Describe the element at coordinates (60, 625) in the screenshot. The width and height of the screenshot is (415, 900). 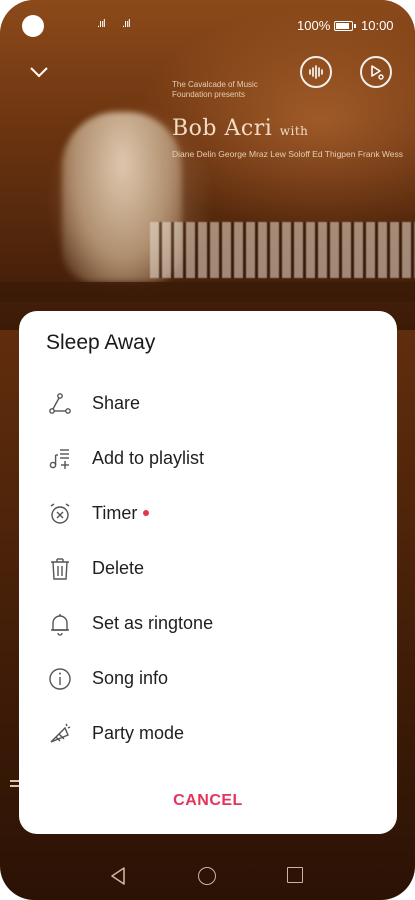
I see `bell-icon` at that location.